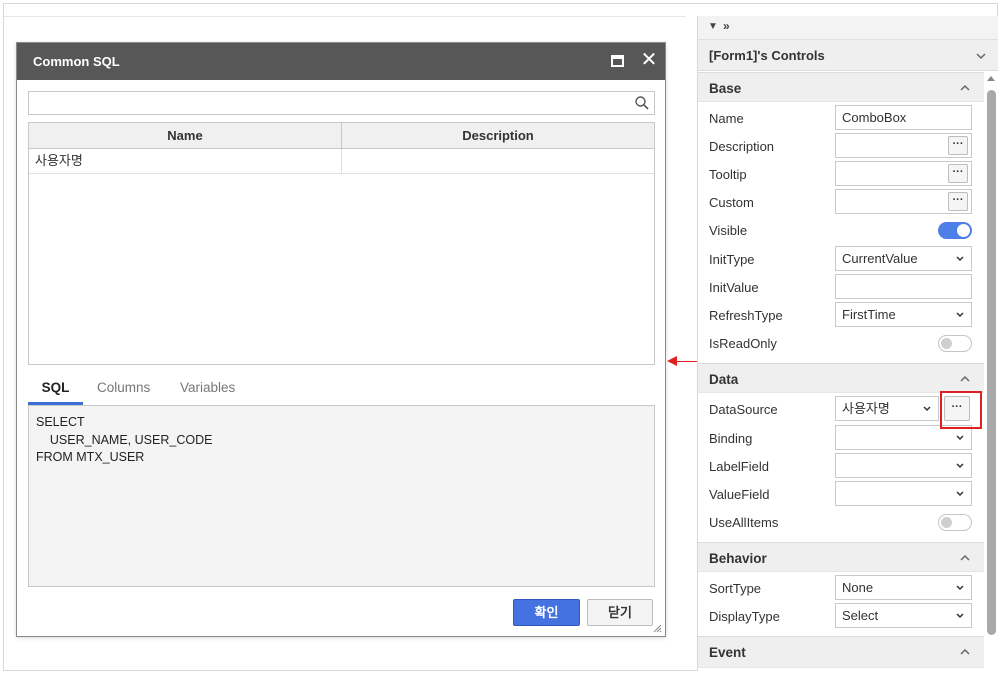 The width and height of the screenshot is (998, 675). Describe the element at coordinates (341, 391) in the screenshot. I see `editor-tabs: SQL Columns Variables` at that location.